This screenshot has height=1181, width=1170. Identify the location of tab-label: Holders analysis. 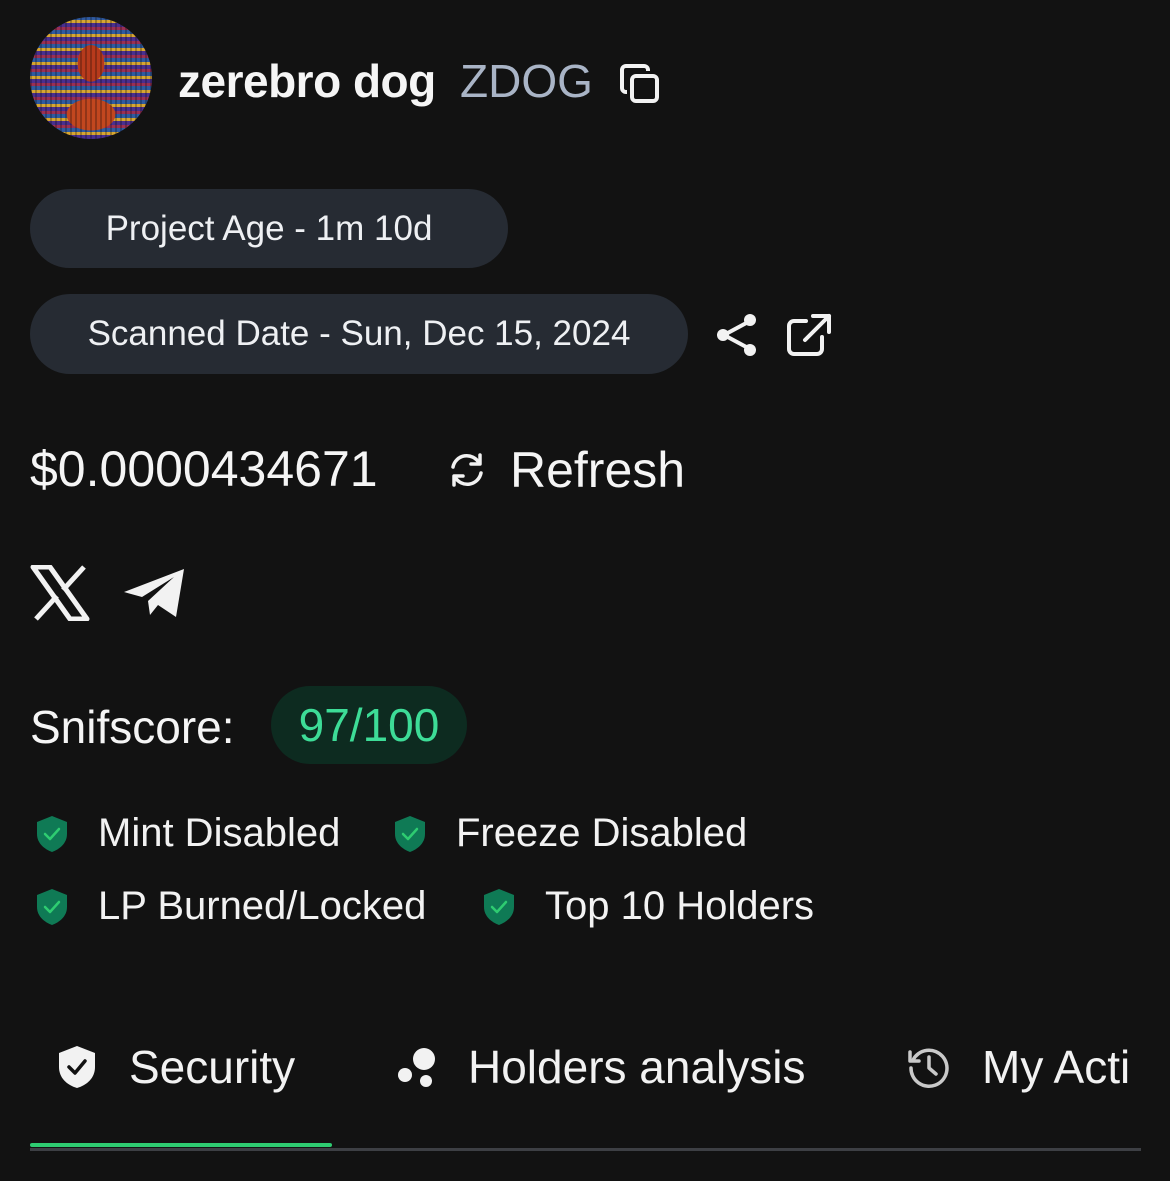
(637, 1067).